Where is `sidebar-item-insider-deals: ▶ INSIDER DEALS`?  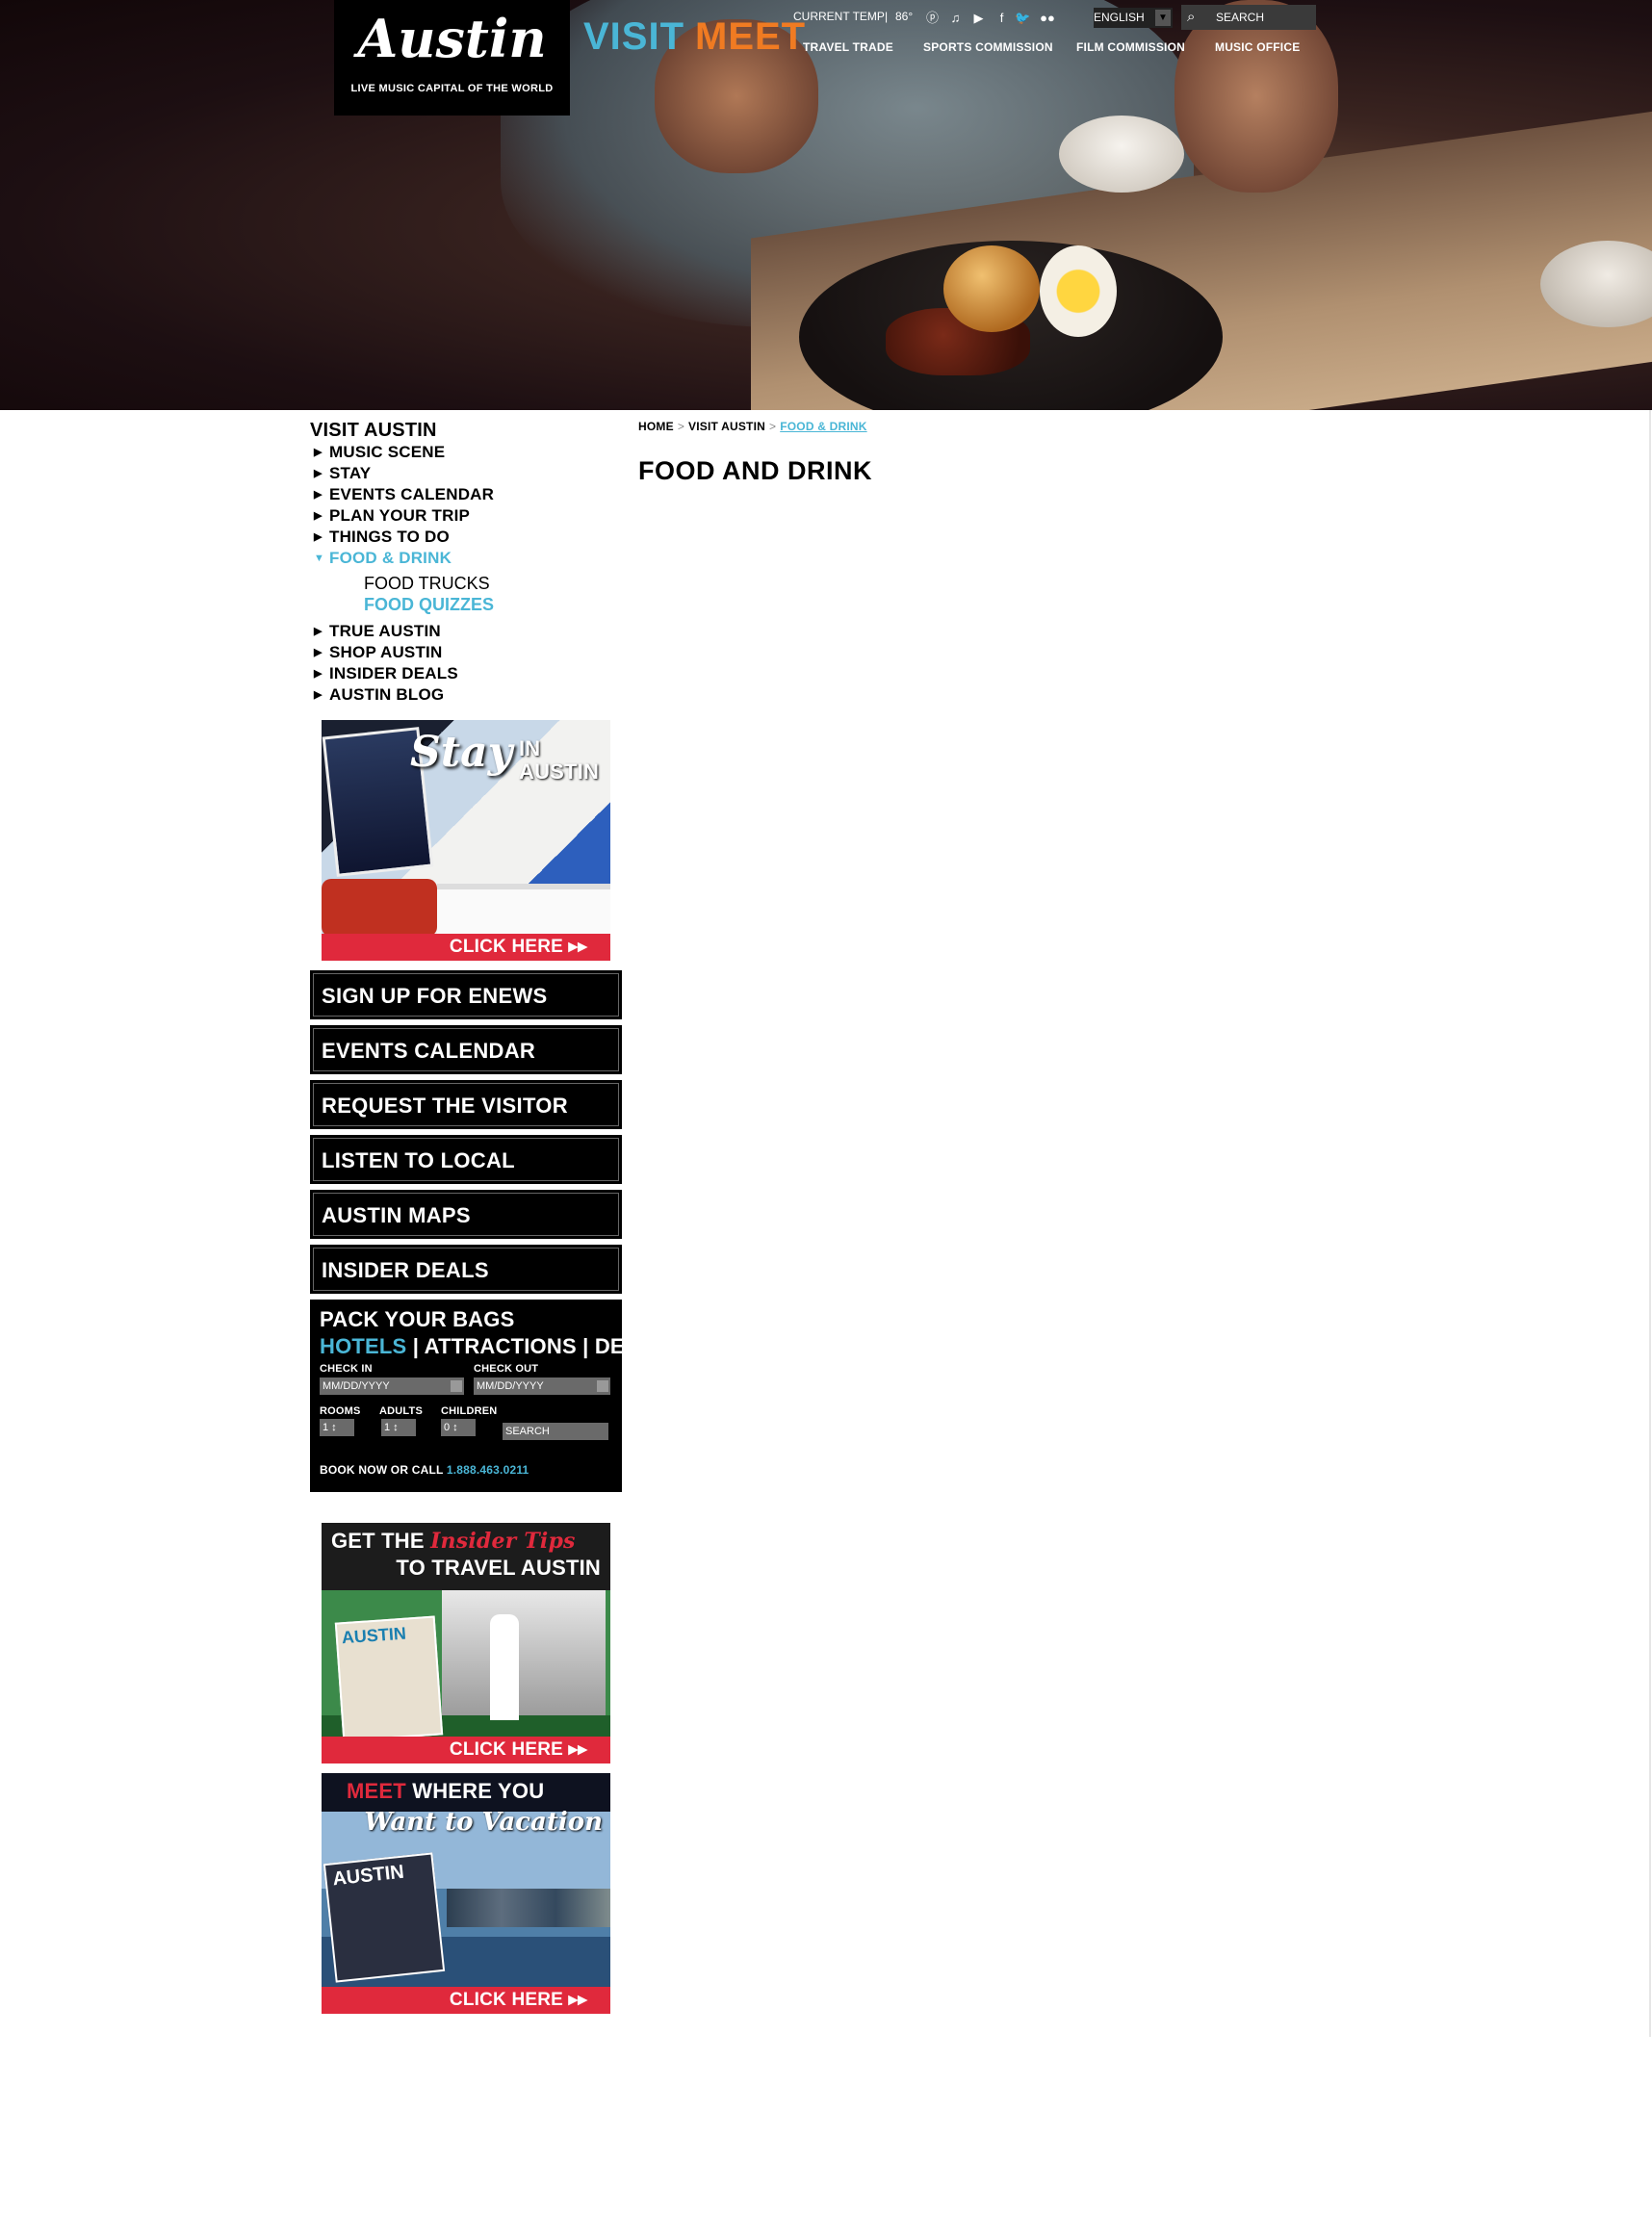
sidebar-item-insider-deals: ▶ INSIDER DEALS is located at coordinates (386, 673).